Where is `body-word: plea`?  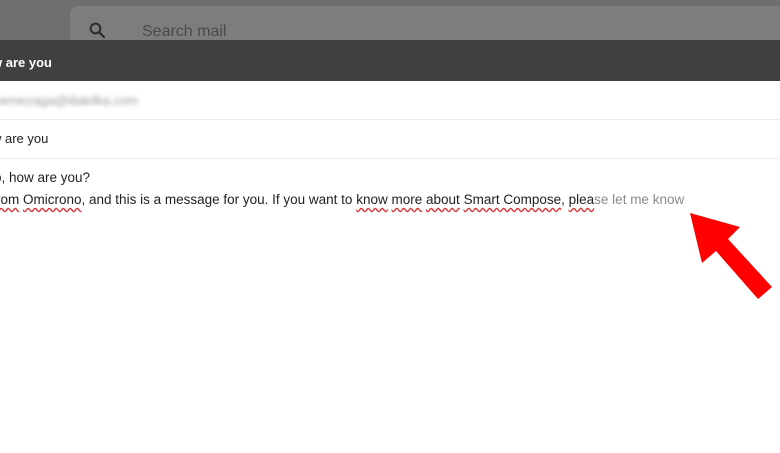 body-word: plea is located at coordinates (581, 199).